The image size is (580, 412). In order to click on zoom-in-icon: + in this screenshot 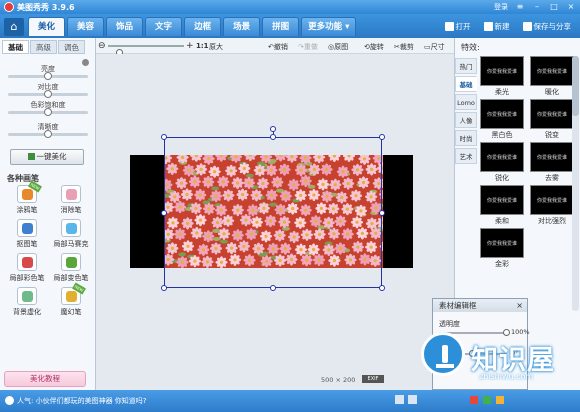, I will do `click(190, 46)`.